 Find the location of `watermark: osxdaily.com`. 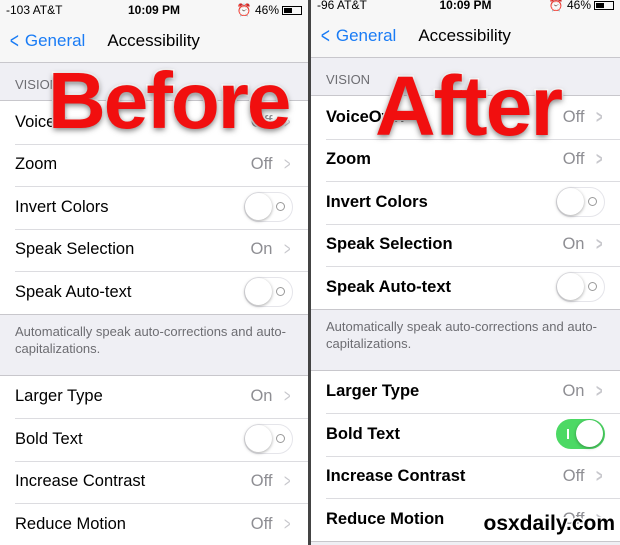

watermark: osxdaily.com is located at coordinates (549, 524).